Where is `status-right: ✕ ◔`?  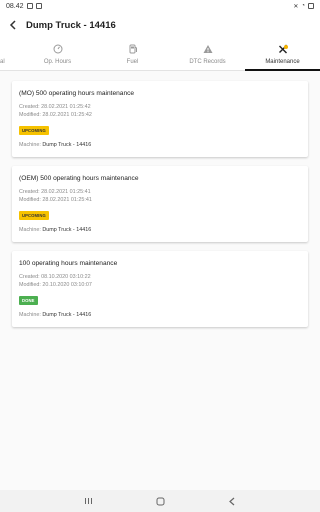
status-right: ✕ ◔ is located at coordinates (303, 6).